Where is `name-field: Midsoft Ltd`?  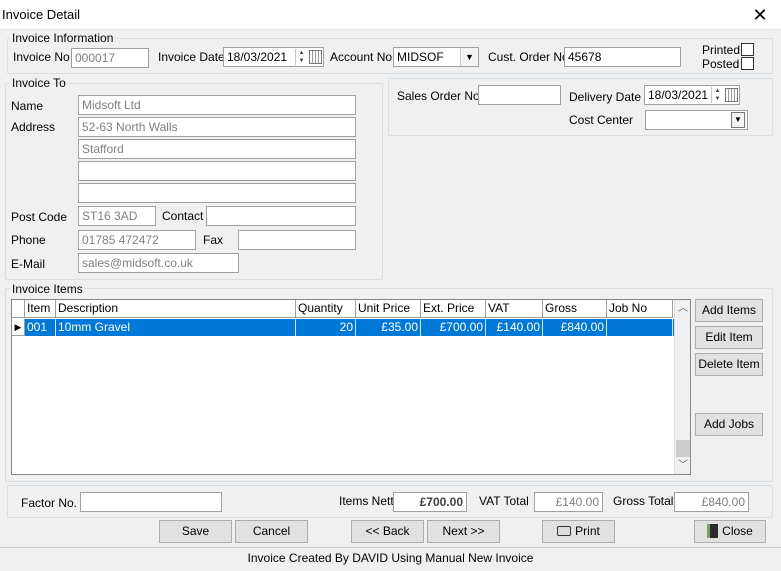 name-field: Midsoft Ltd is located at coordinates (217, 105).